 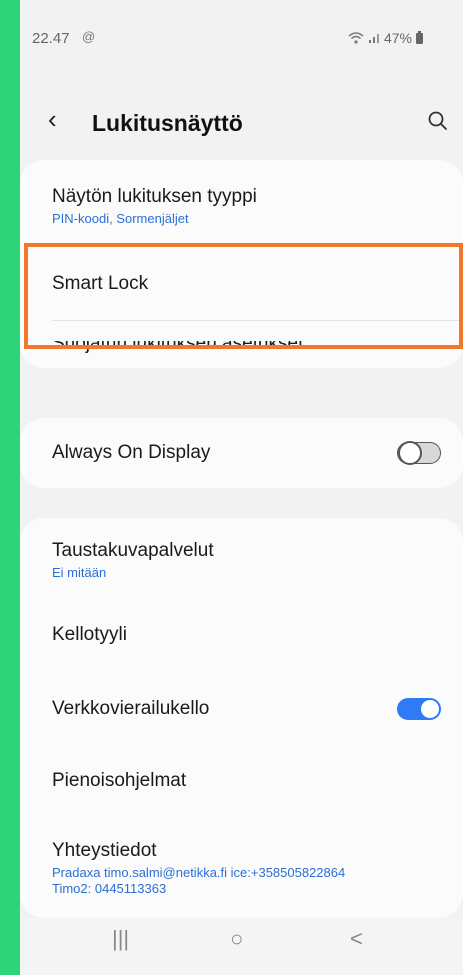 I want to click on lock-type-value: PIN-koodi, Sormenjäljet, so click(x=120, y=218).